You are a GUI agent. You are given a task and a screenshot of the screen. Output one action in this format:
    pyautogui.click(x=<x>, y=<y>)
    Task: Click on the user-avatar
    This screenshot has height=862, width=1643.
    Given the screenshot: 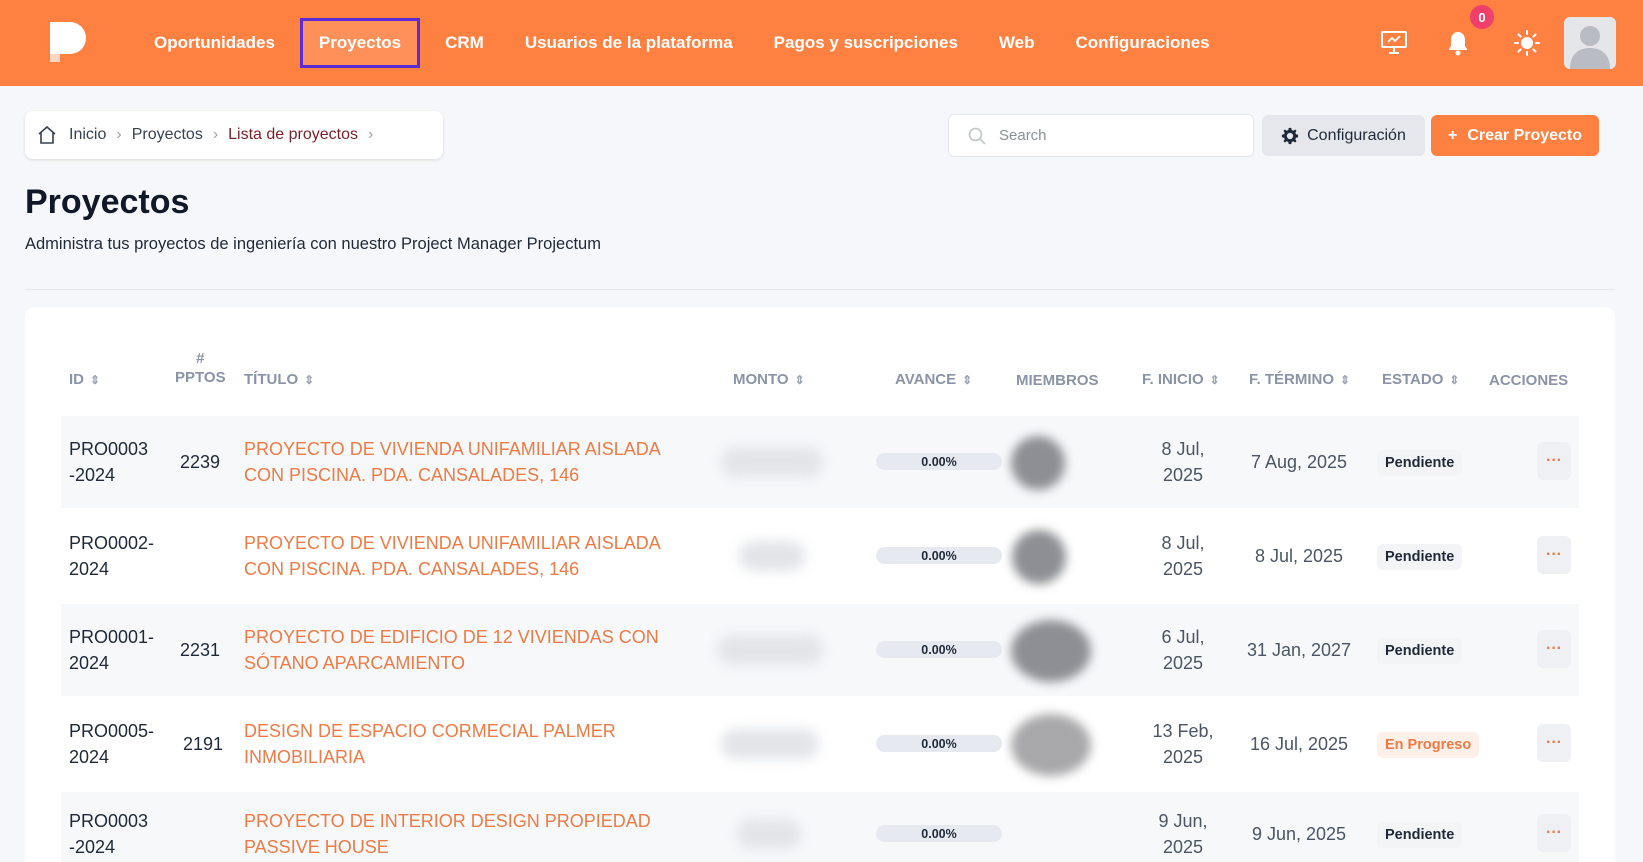 What is the action you would take?
    pyautogui.click(x=1590, y=43)
    